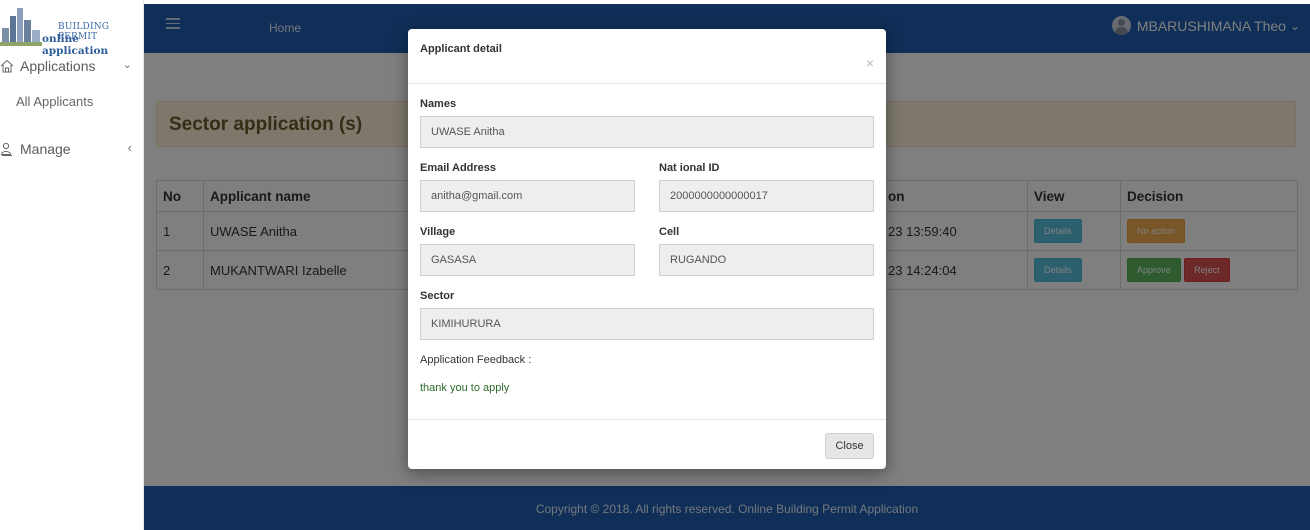  I want to click on user-search-icon, so click(8, 149).